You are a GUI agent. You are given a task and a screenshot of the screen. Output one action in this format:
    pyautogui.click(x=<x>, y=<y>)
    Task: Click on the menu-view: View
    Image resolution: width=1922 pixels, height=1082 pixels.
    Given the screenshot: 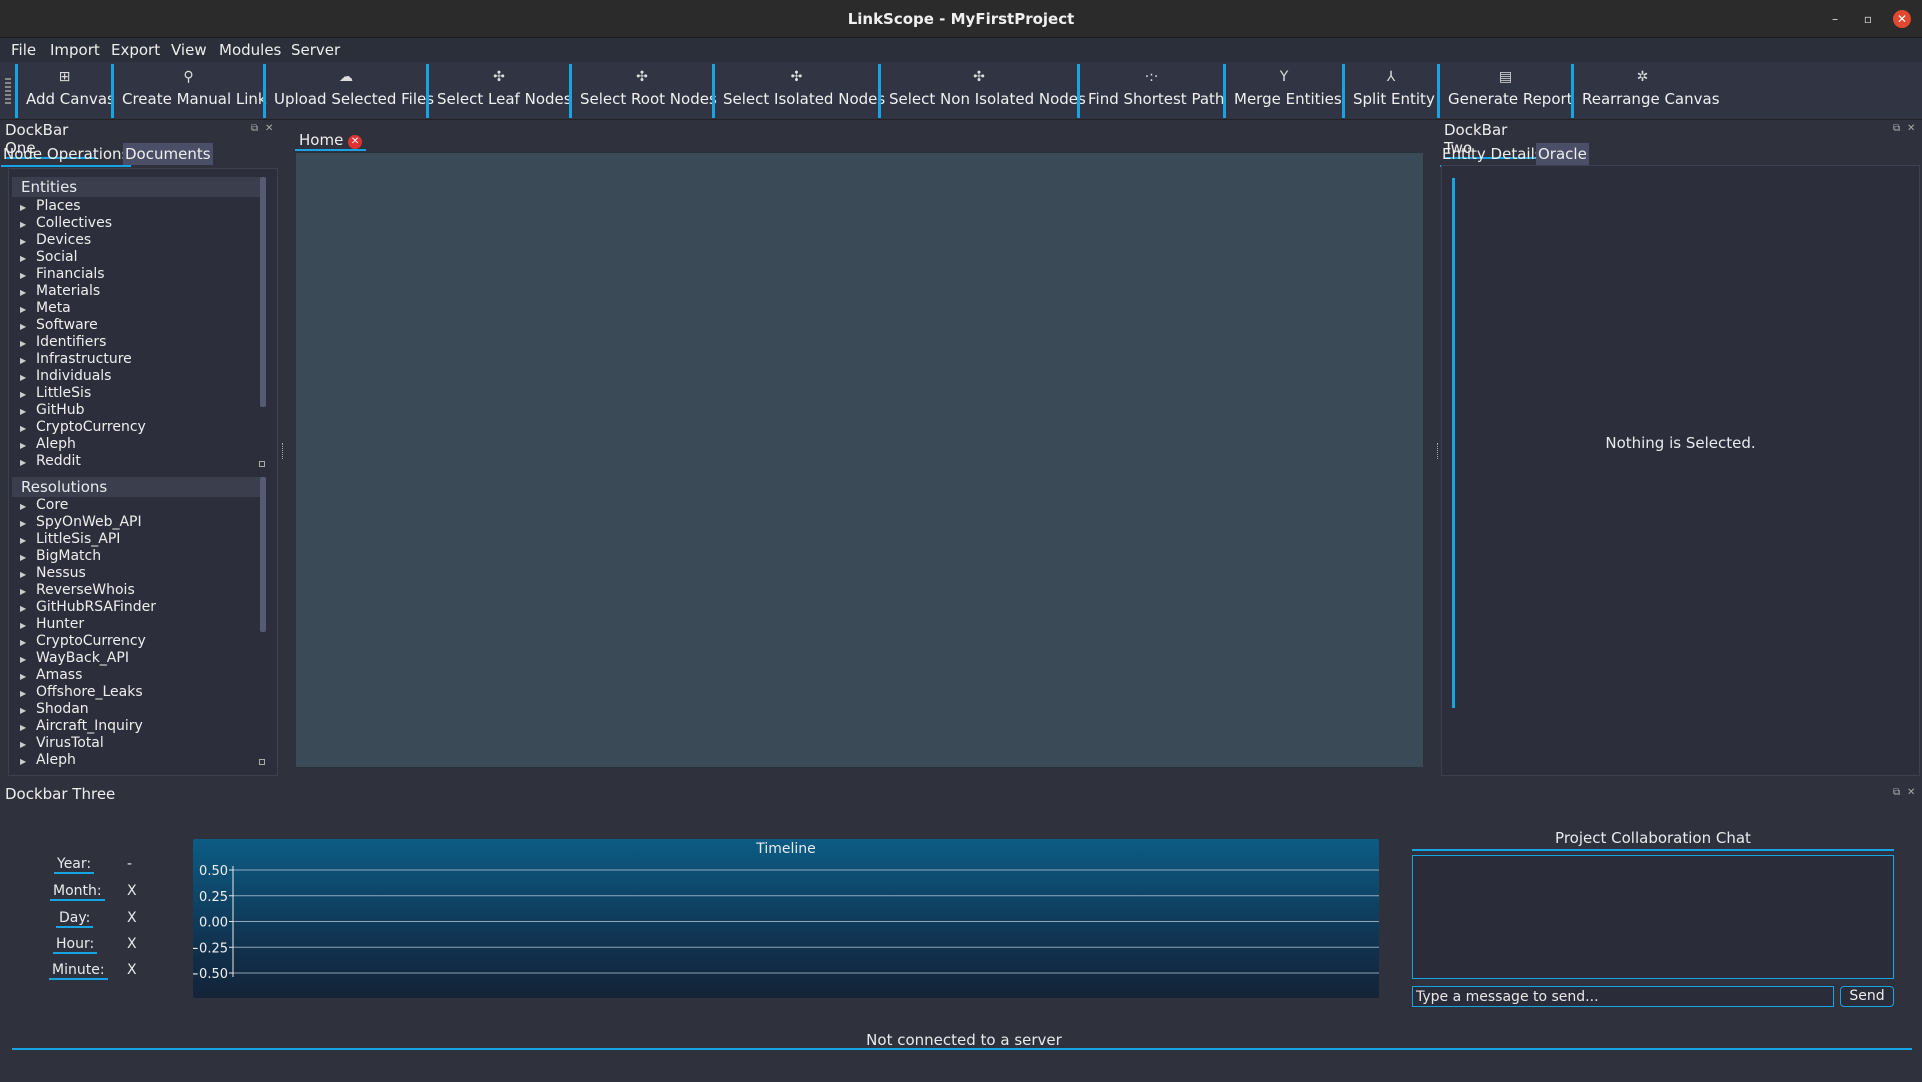 What is the action you would take?
    pyautogui.click(x=189, y=50)
    